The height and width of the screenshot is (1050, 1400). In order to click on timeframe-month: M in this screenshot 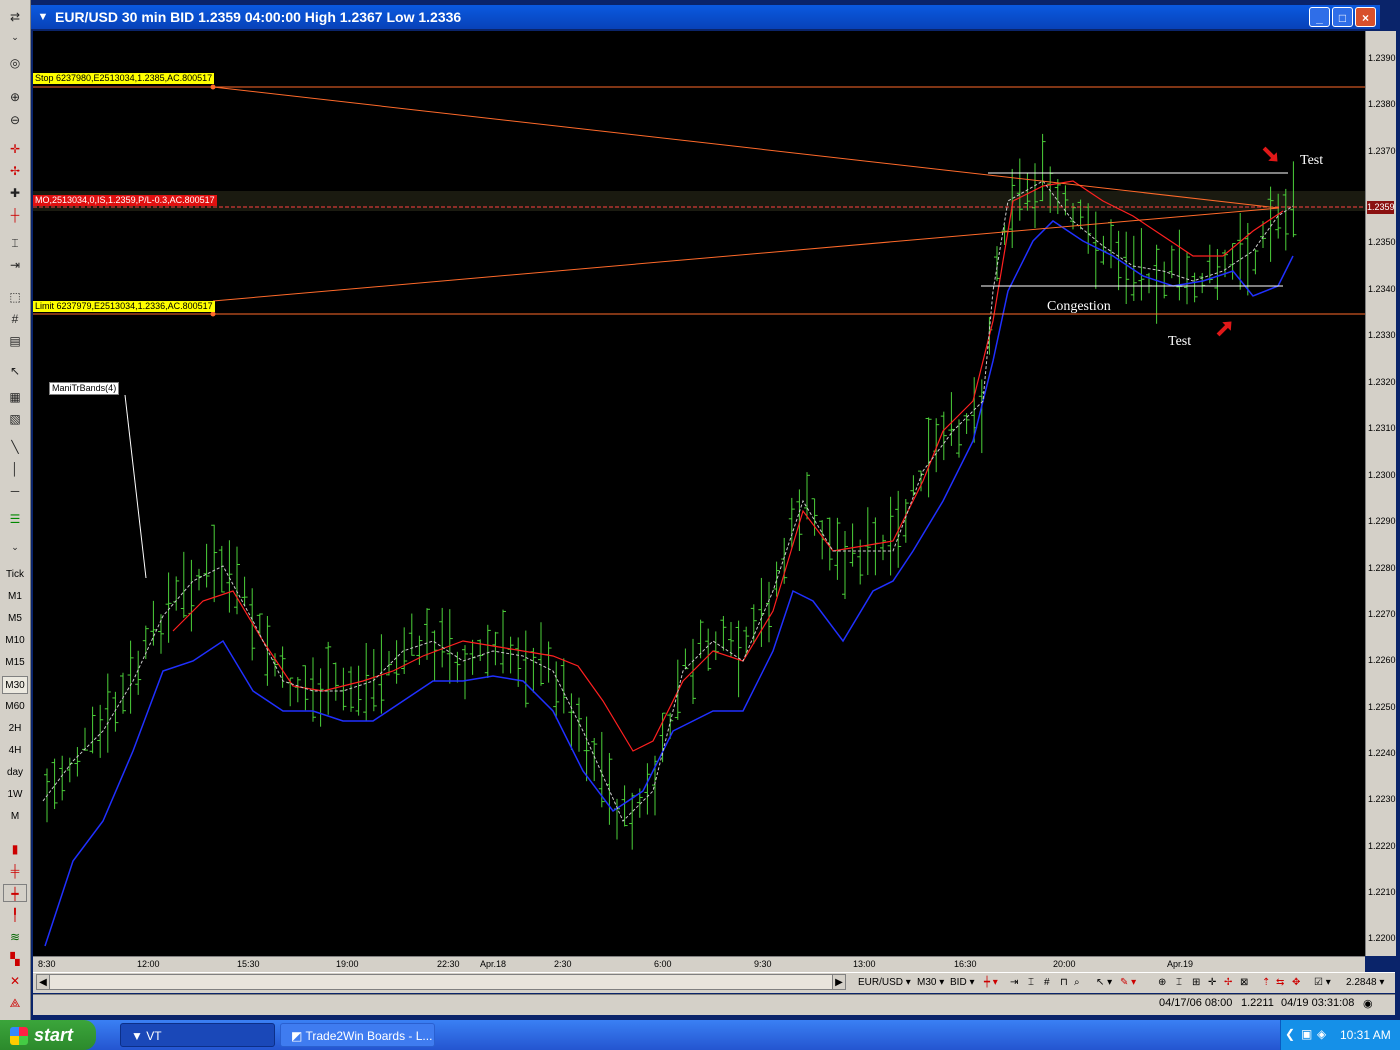, I will do `click(15, 817)`.